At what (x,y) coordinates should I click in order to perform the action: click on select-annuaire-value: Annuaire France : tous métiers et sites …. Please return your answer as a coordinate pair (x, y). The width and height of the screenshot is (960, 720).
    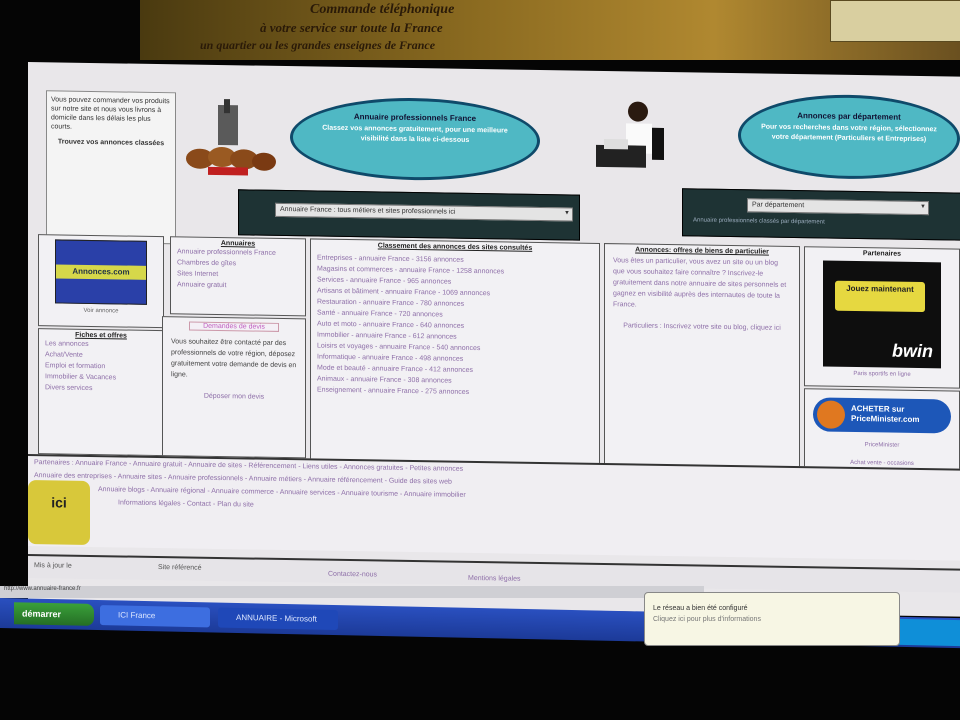
    Looking at the image, I should click on (368, 210).